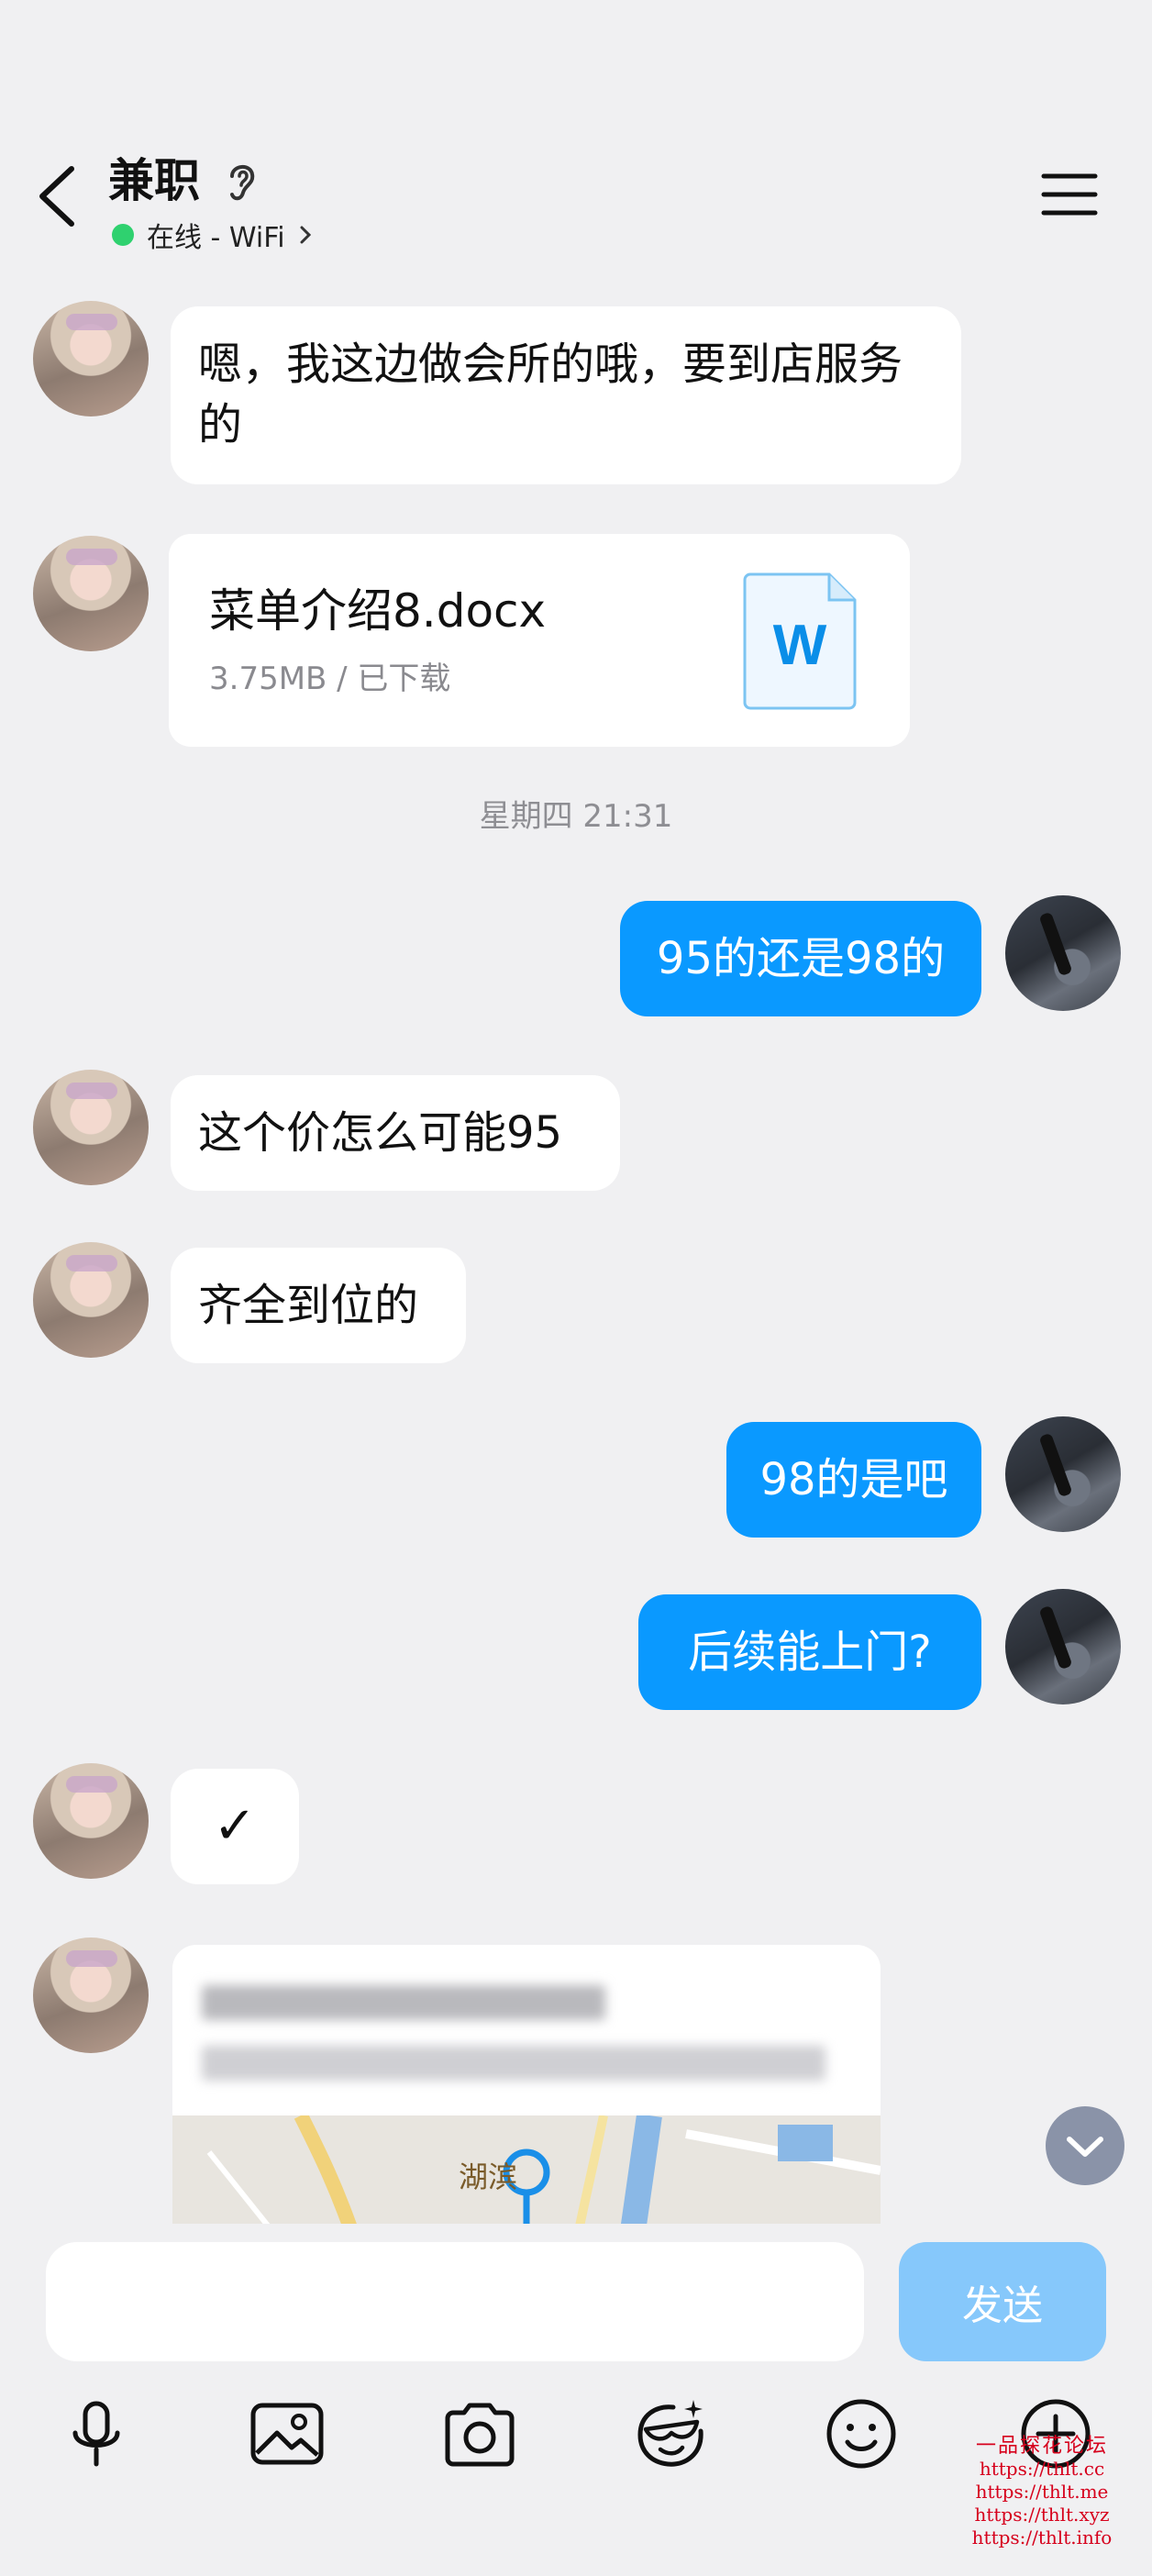 This screenshot has height=2576, width=1152. Describe the element at coordinates (308, 1305) in the screenshot. I see `message-text: 齐全到位的` at that location.